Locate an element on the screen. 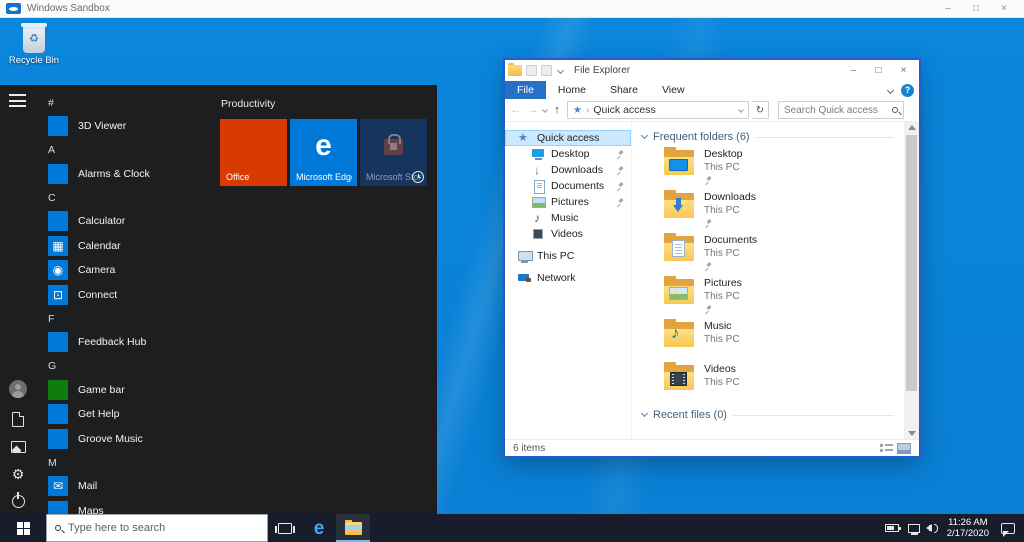  refresh-icon: ↻ is located at coordinates (760, 110).